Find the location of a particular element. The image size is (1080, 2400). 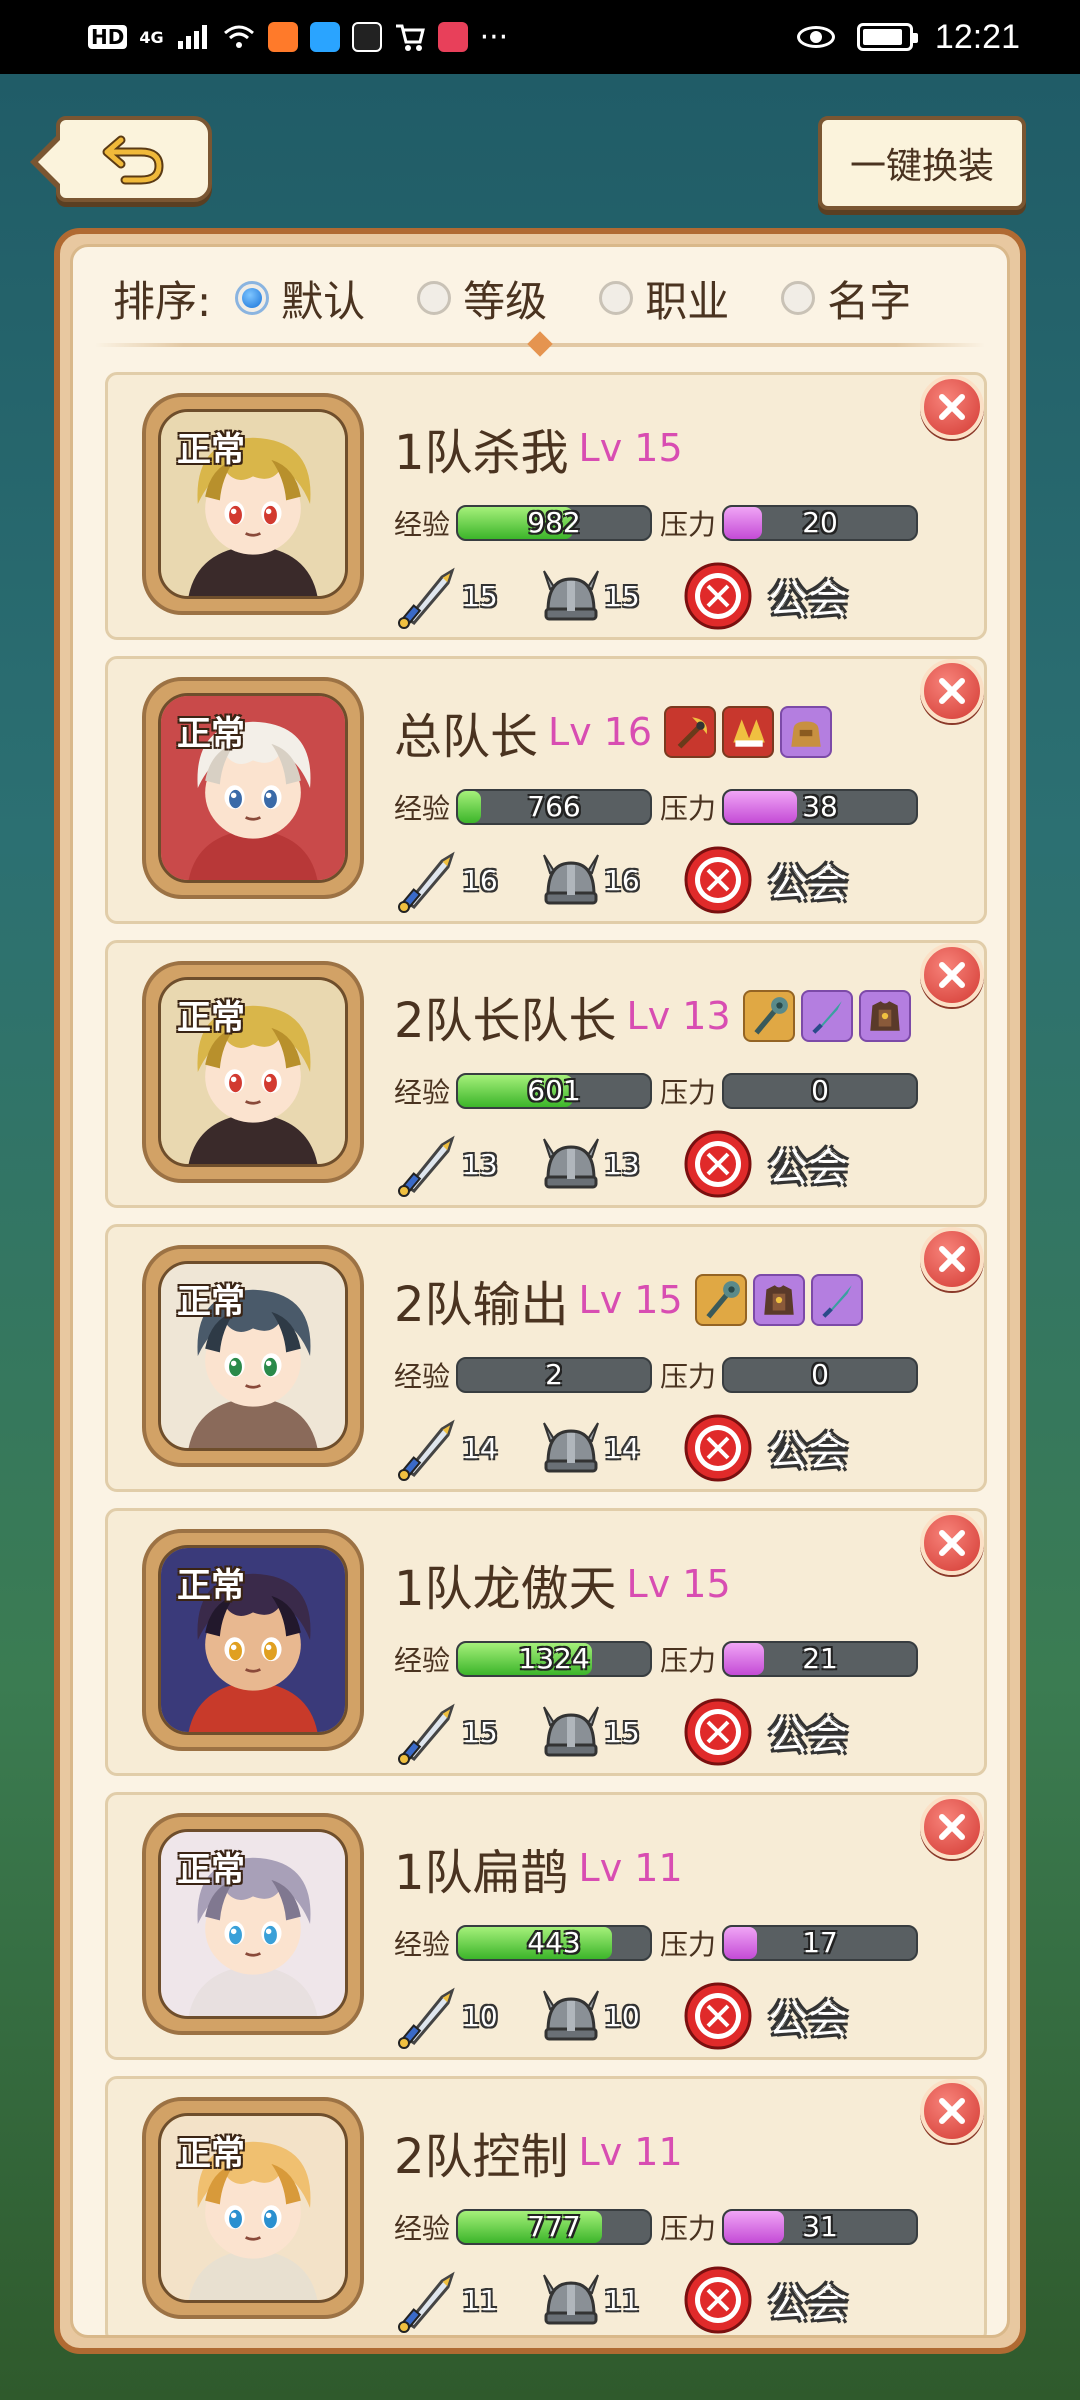

stats-row: 13 13 公会 is located at coordinates (621, 1164).